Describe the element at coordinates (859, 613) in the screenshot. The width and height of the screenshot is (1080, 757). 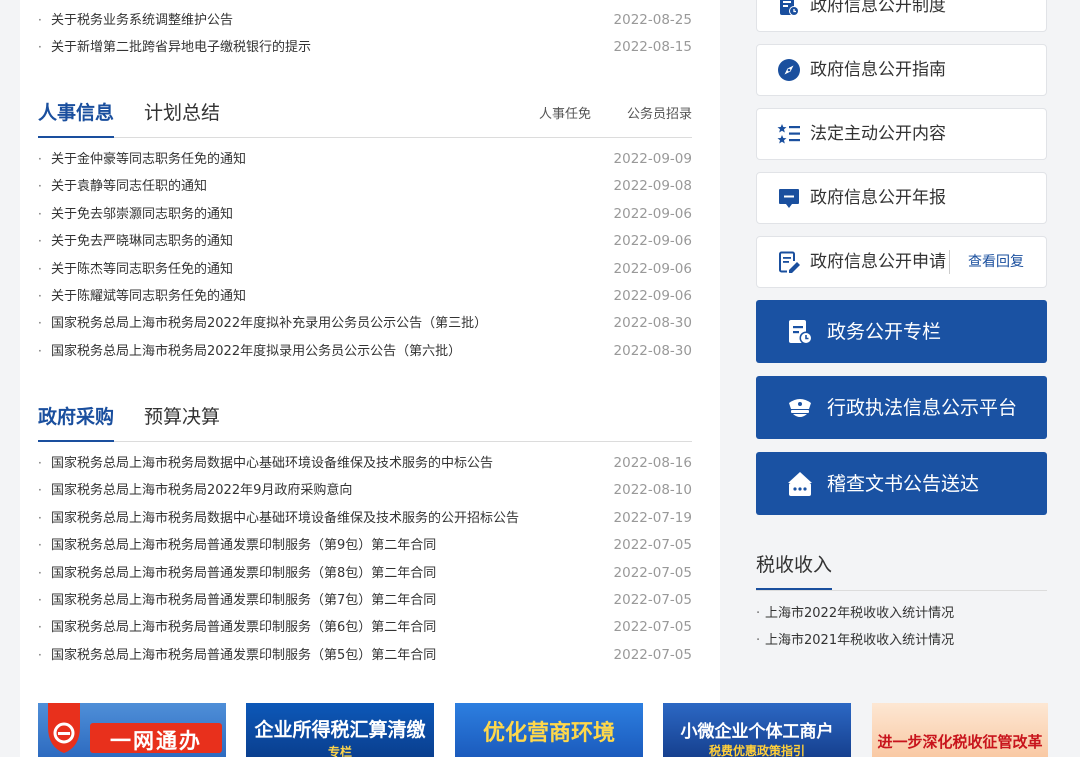
I see `tax-item-title: 上海市2022年税收收入统计情况` at that location.